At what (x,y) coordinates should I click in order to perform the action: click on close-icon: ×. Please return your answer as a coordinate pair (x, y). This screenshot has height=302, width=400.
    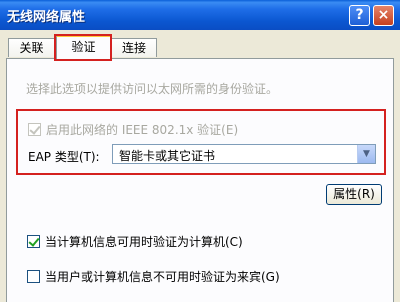
    Looking at the image, I should click on (383, 15).